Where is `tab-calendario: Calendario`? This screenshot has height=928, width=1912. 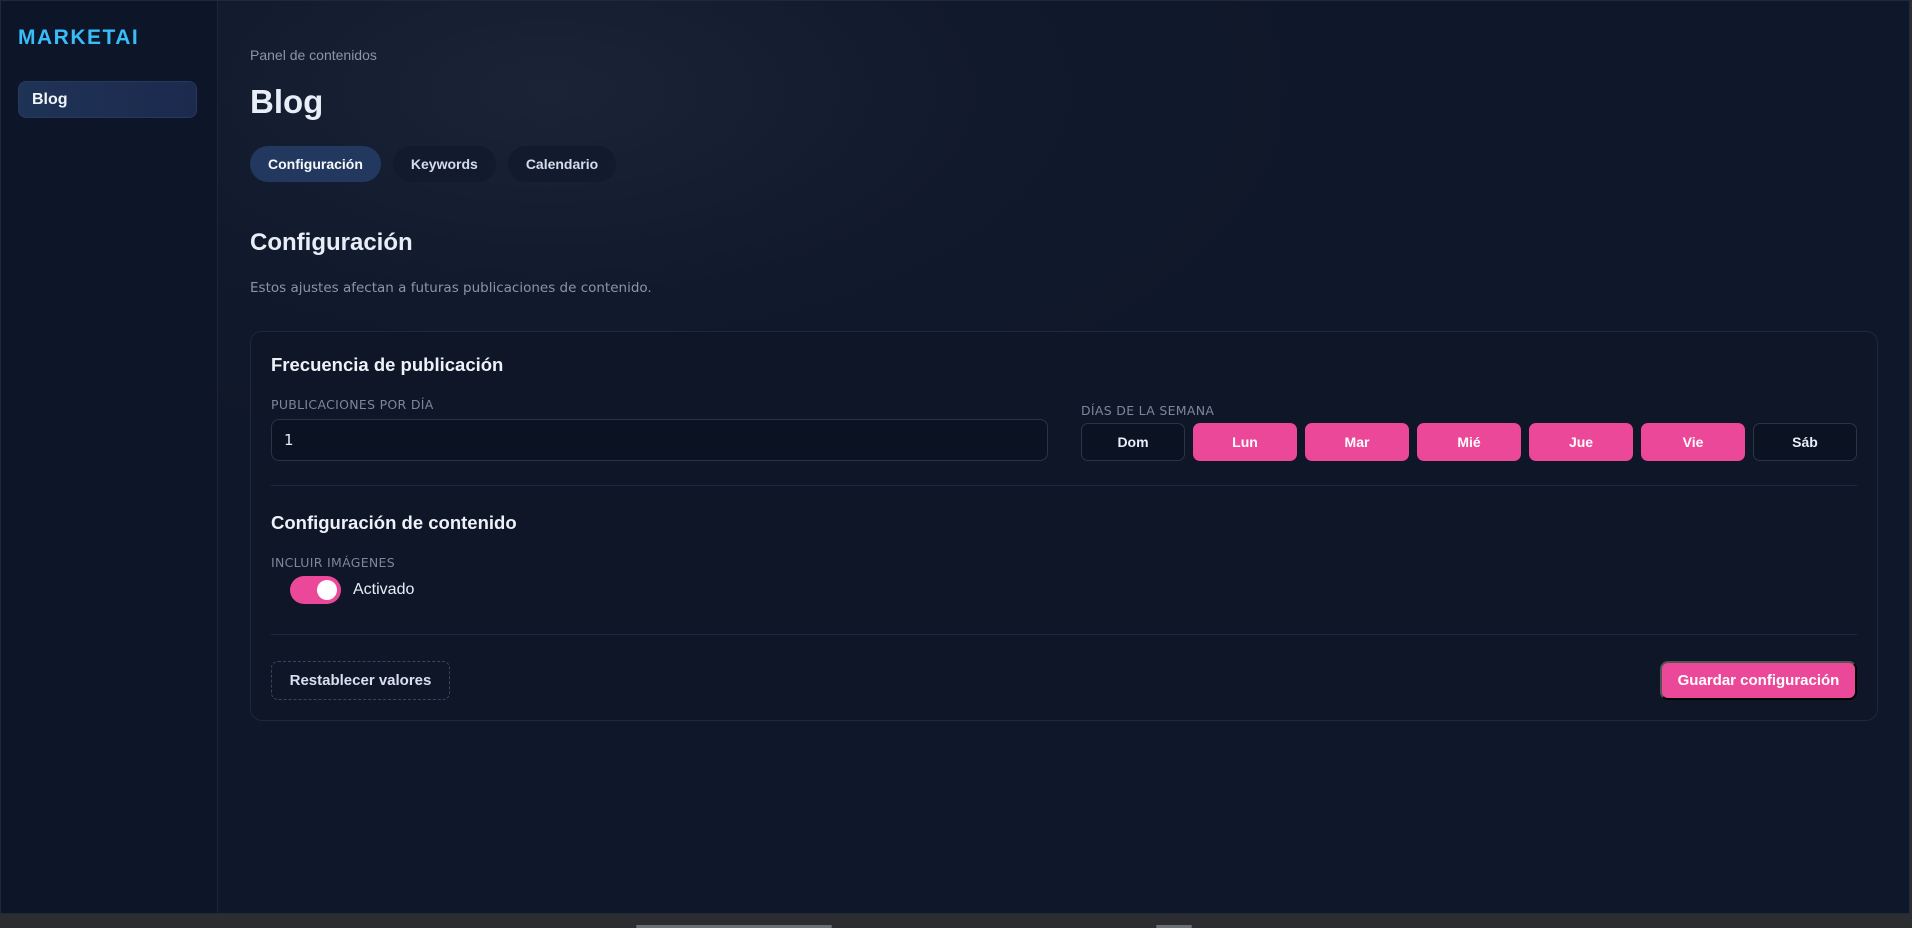
tab-calendario: Calendario is located at coordinates (562, 164).